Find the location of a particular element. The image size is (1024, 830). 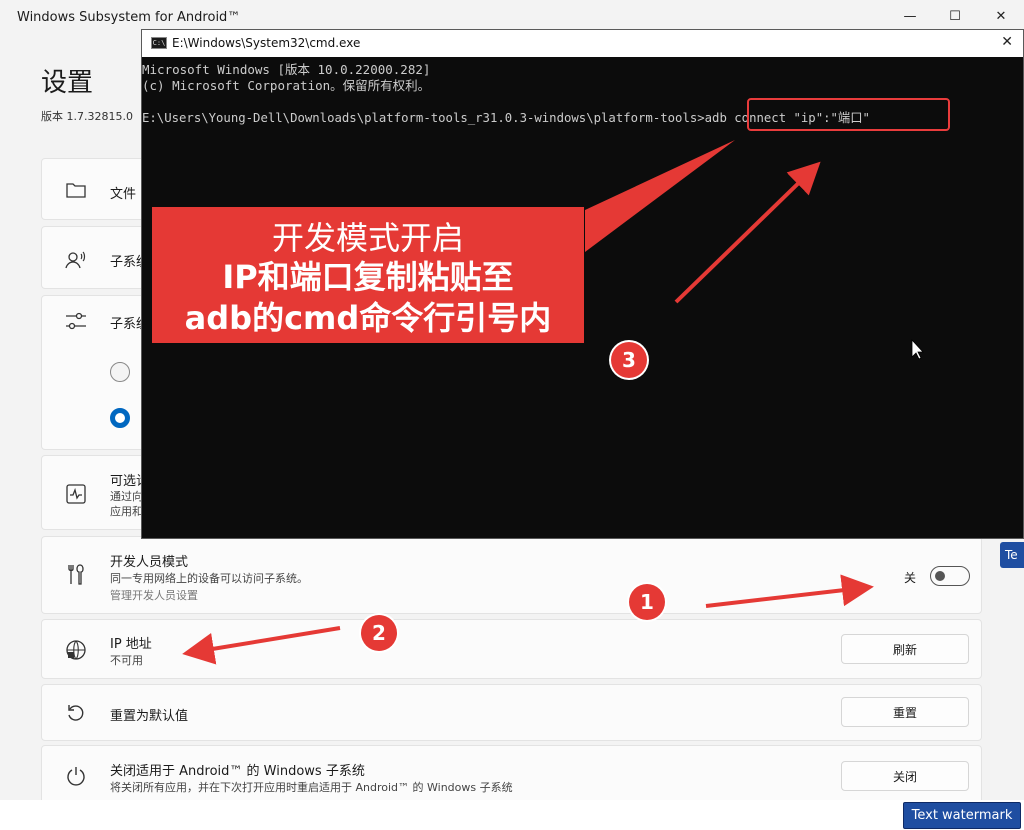

step-1-badge: 1 is located at coordinates (647, 602).